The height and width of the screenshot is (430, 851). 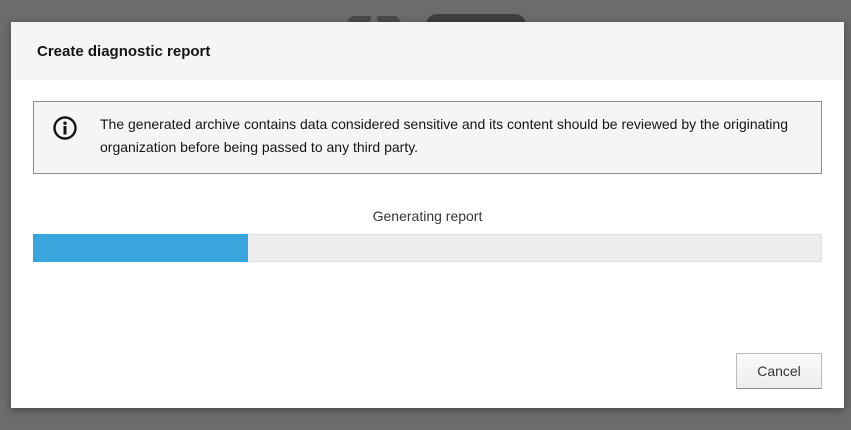 What do you see at coordinates (65, 128) in the screenshot?
I see `info-circle-icon` at bounding box center [65, 128].